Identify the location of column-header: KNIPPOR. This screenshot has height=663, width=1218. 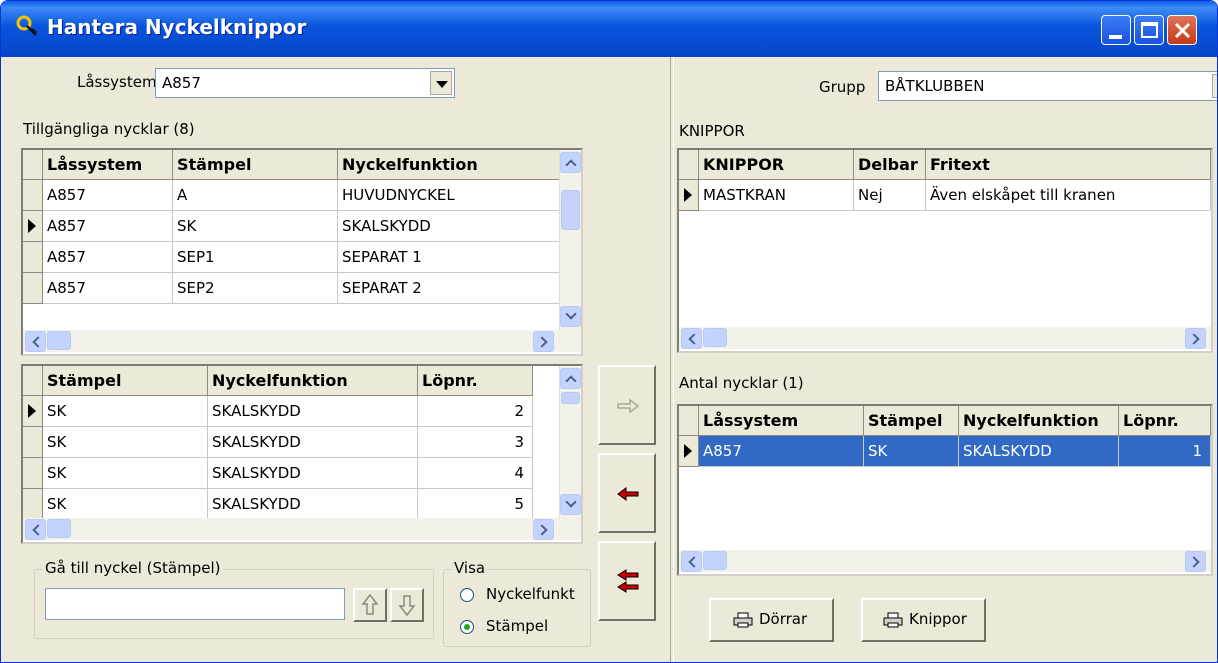
(776, 165).